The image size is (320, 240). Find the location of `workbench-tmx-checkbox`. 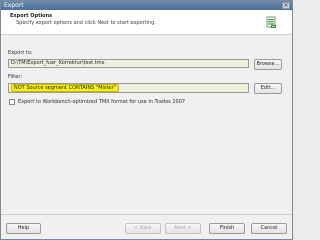

workbench-tmx-checkbox is located at coordinates (12, 102).